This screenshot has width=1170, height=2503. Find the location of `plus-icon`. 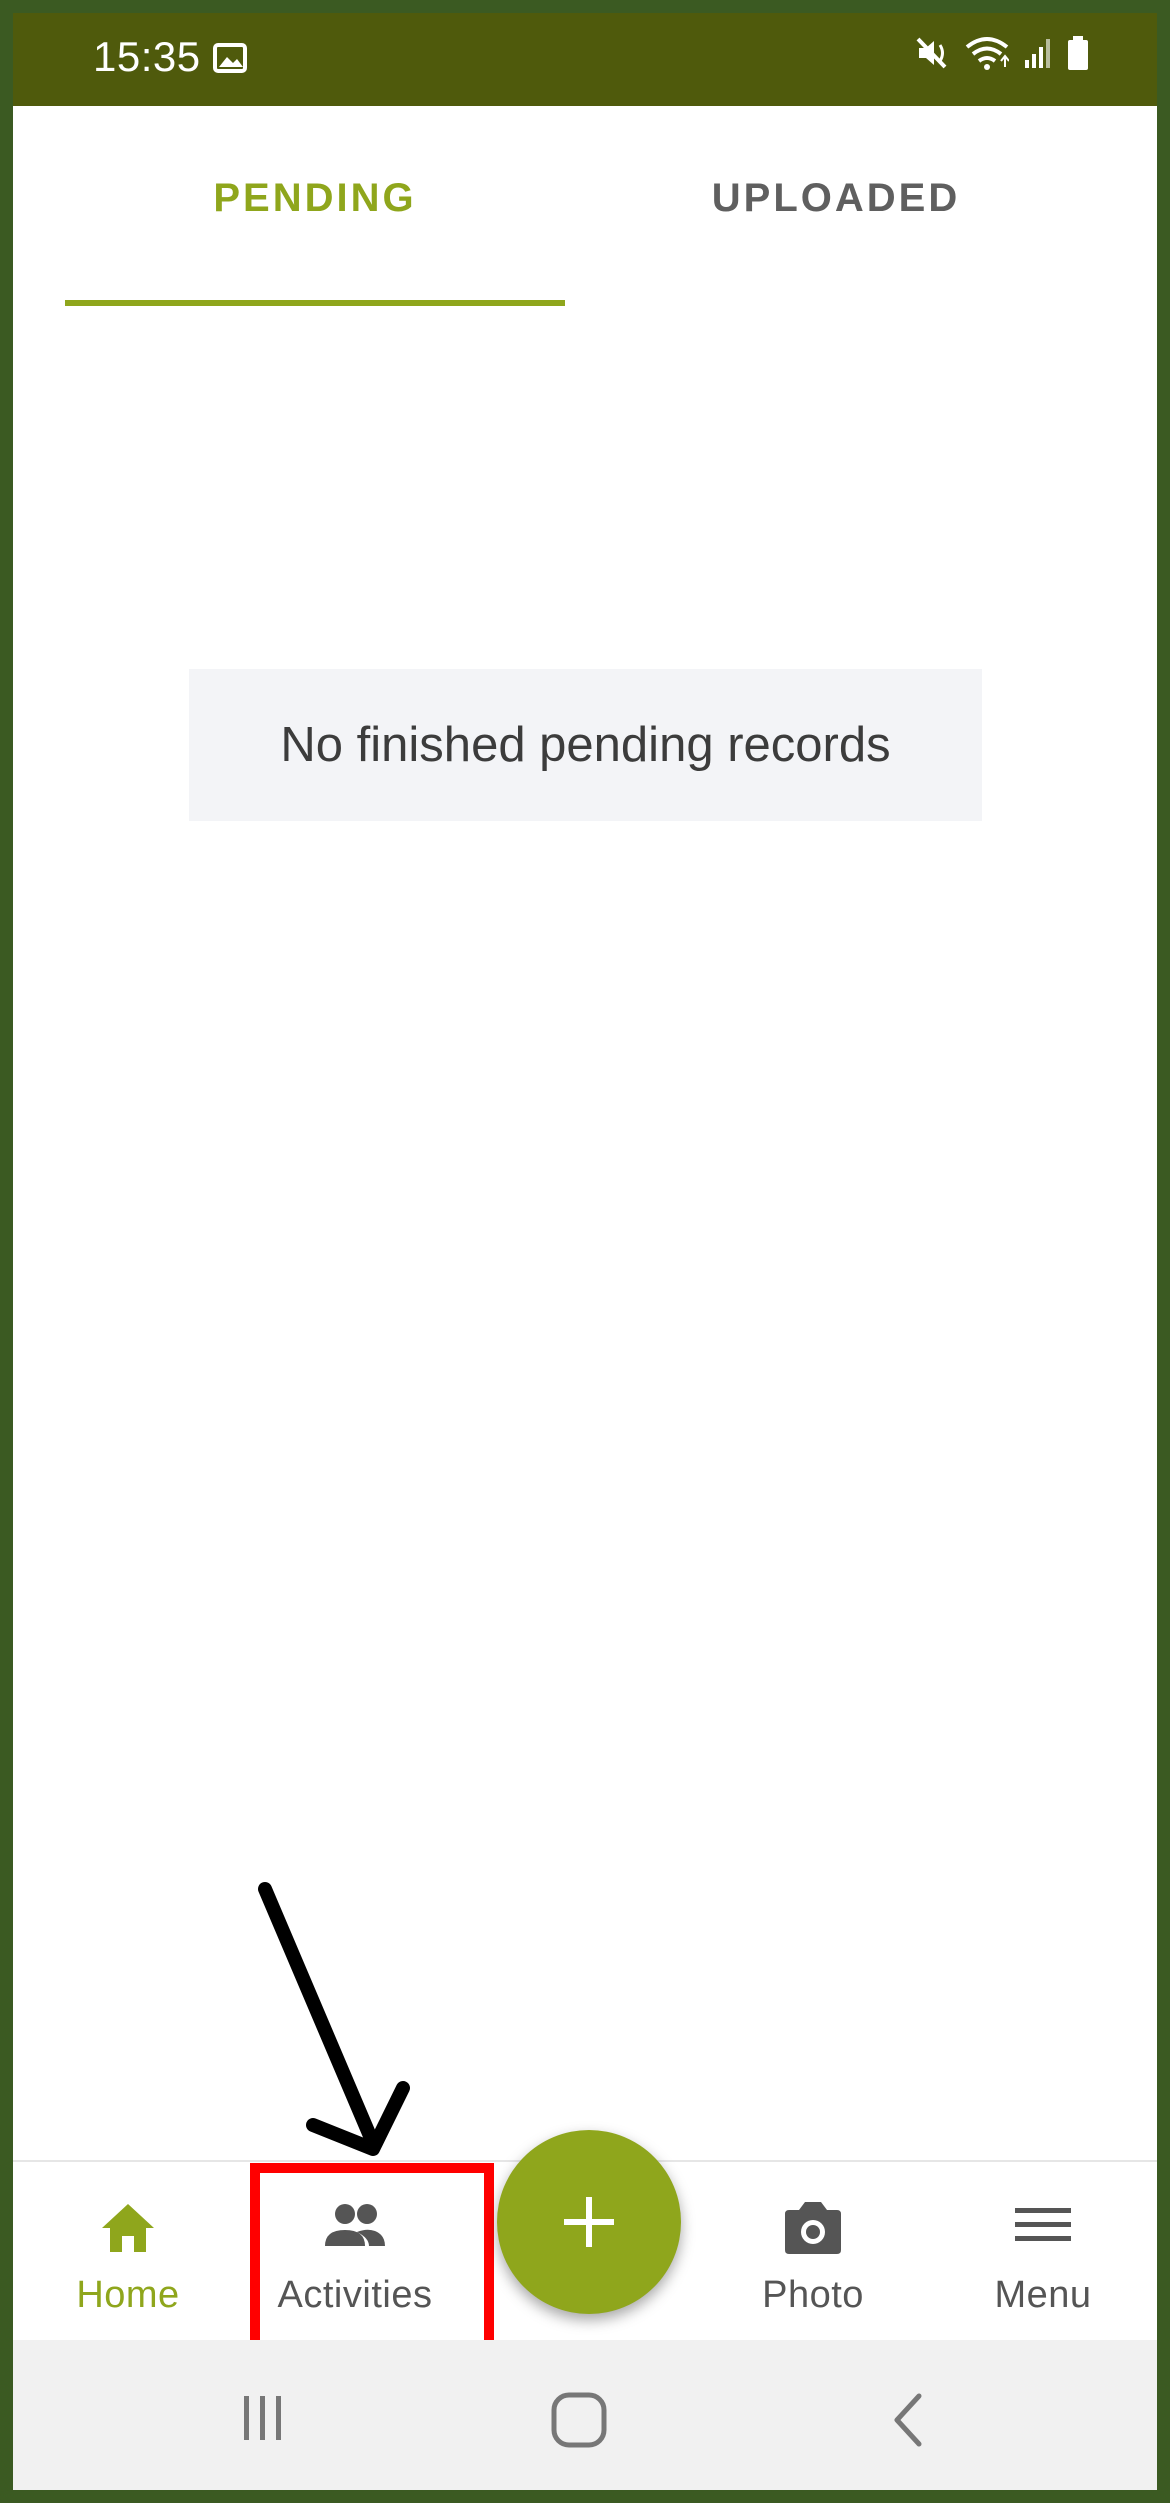

plus-icon is located at coordinates (589, 2222).